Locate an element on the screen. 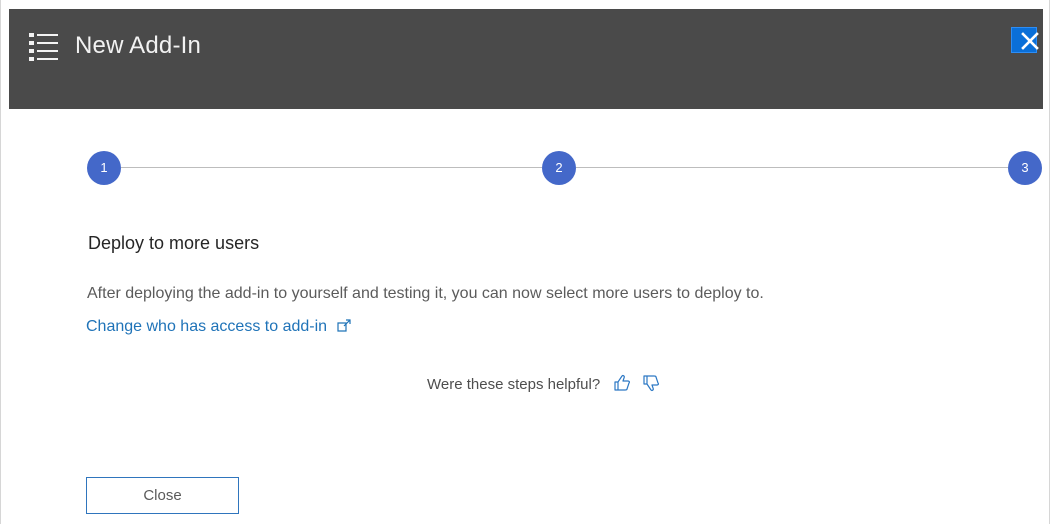 The width and height of the screenshot is (1050, 524). step-1-badge: 1 is located at coordinates (104, 168).